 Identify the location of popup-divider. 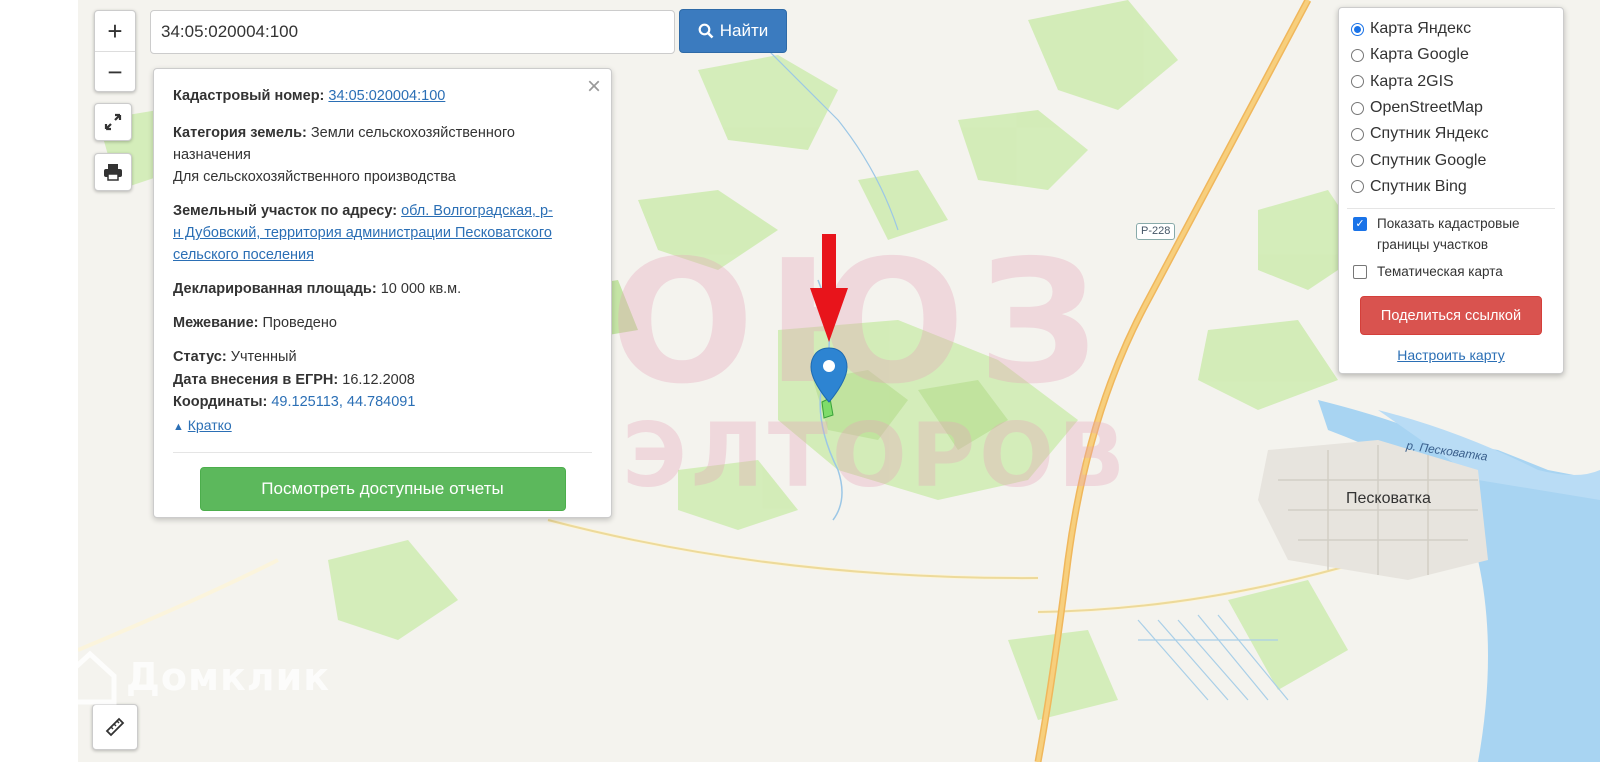
(382, 452).